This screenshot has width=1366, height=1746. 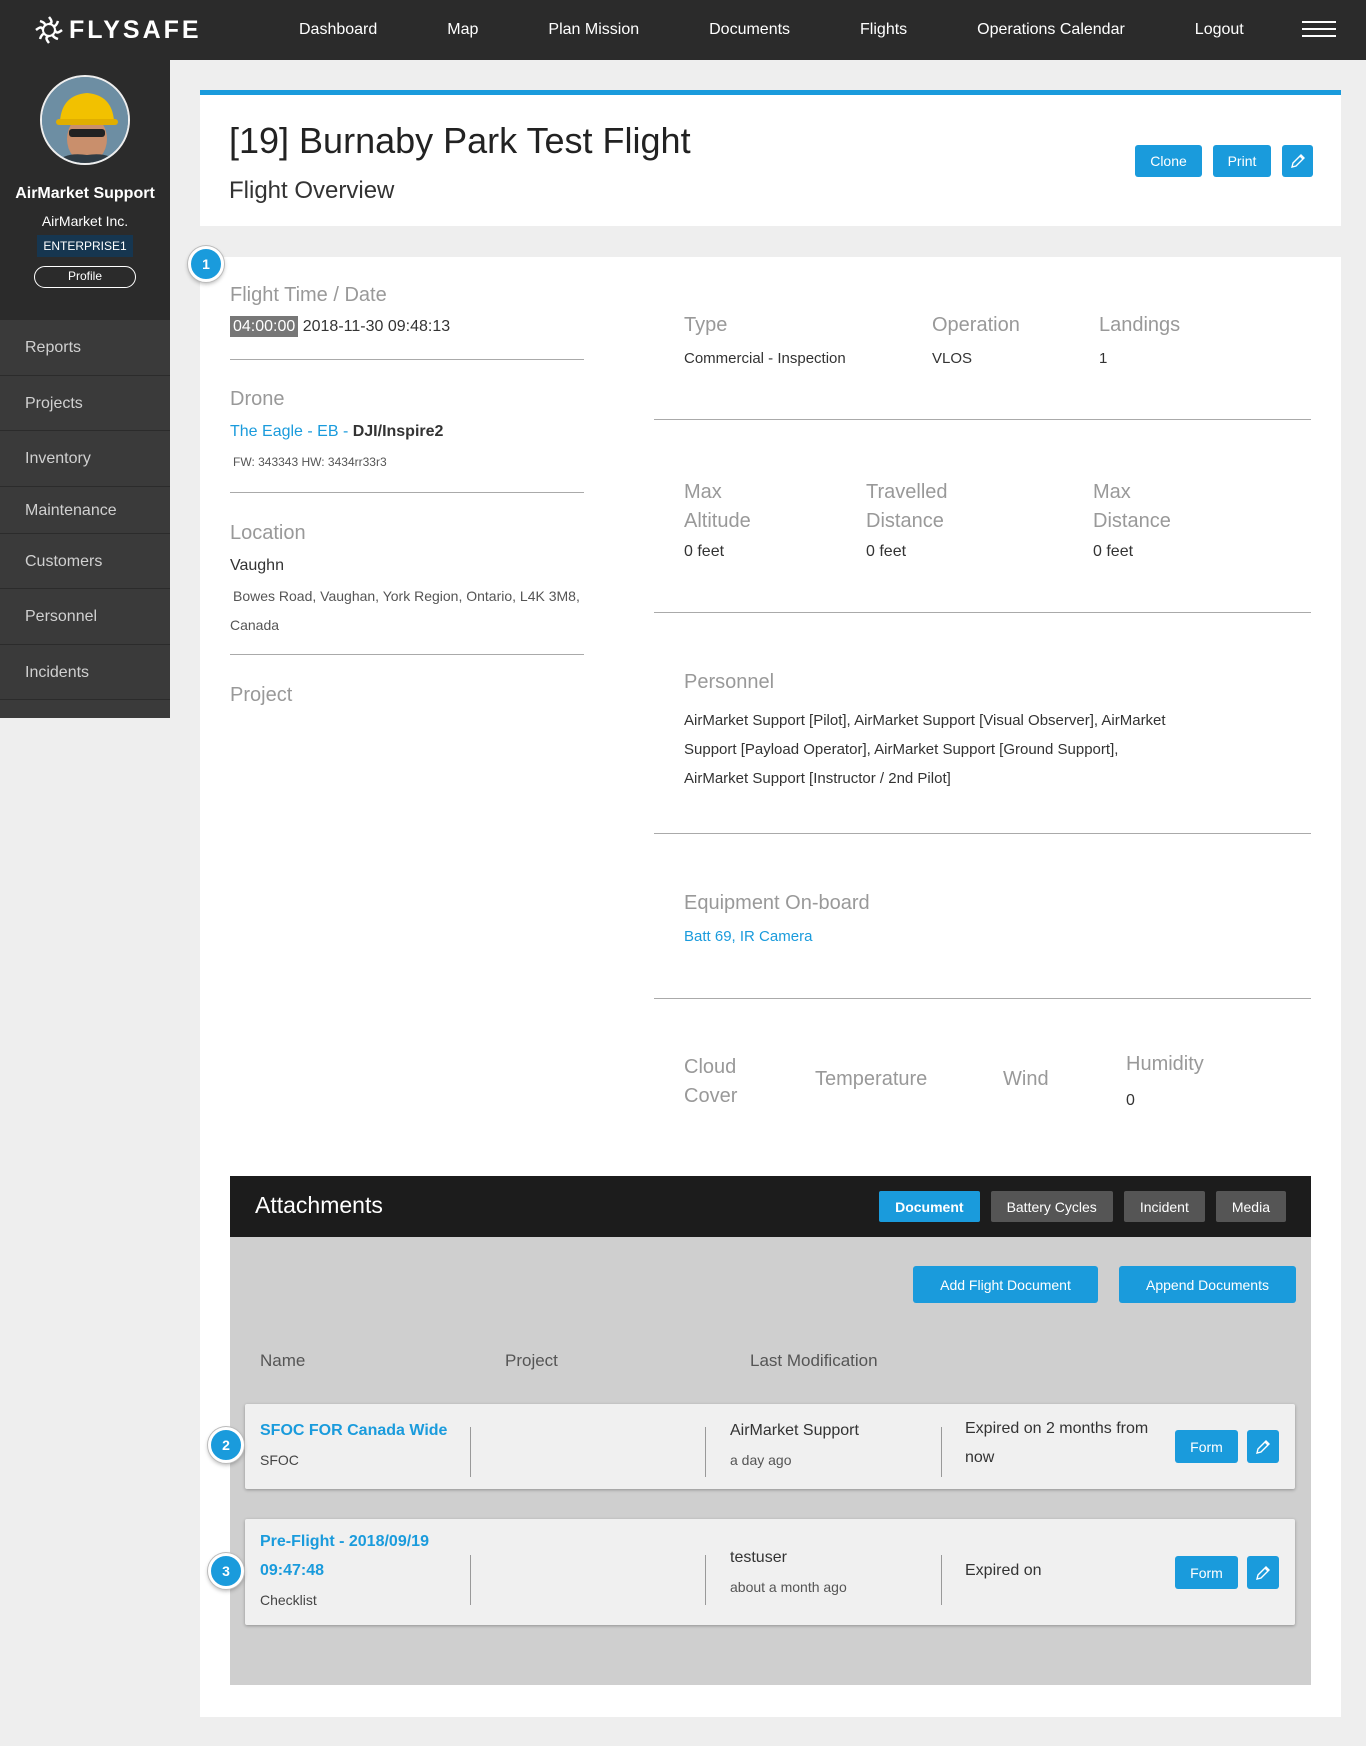 I want to click on column-header-last-modification: Last Modification, so click(x=814, y=1360).